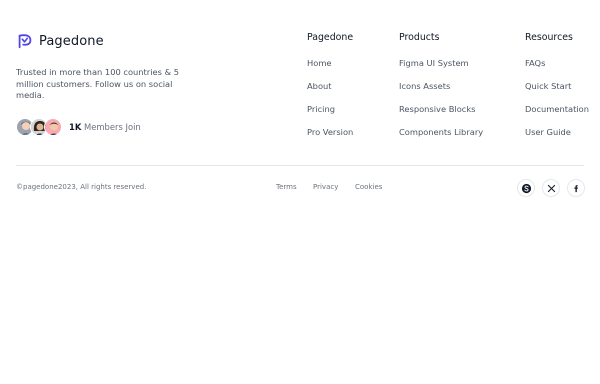  Describe the element at coordinates (325, 187) in the screenshot. I see `privacy-link: Privacy` at that location.